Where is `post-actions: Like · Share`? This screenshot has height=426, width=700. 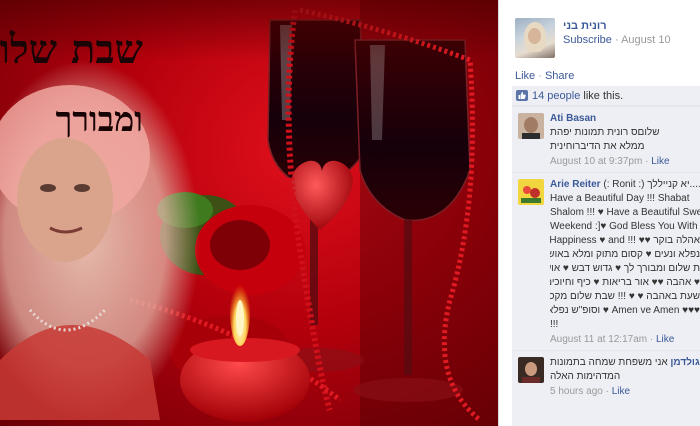 post-actions: Like · Share is located at coordinates (544, 76).